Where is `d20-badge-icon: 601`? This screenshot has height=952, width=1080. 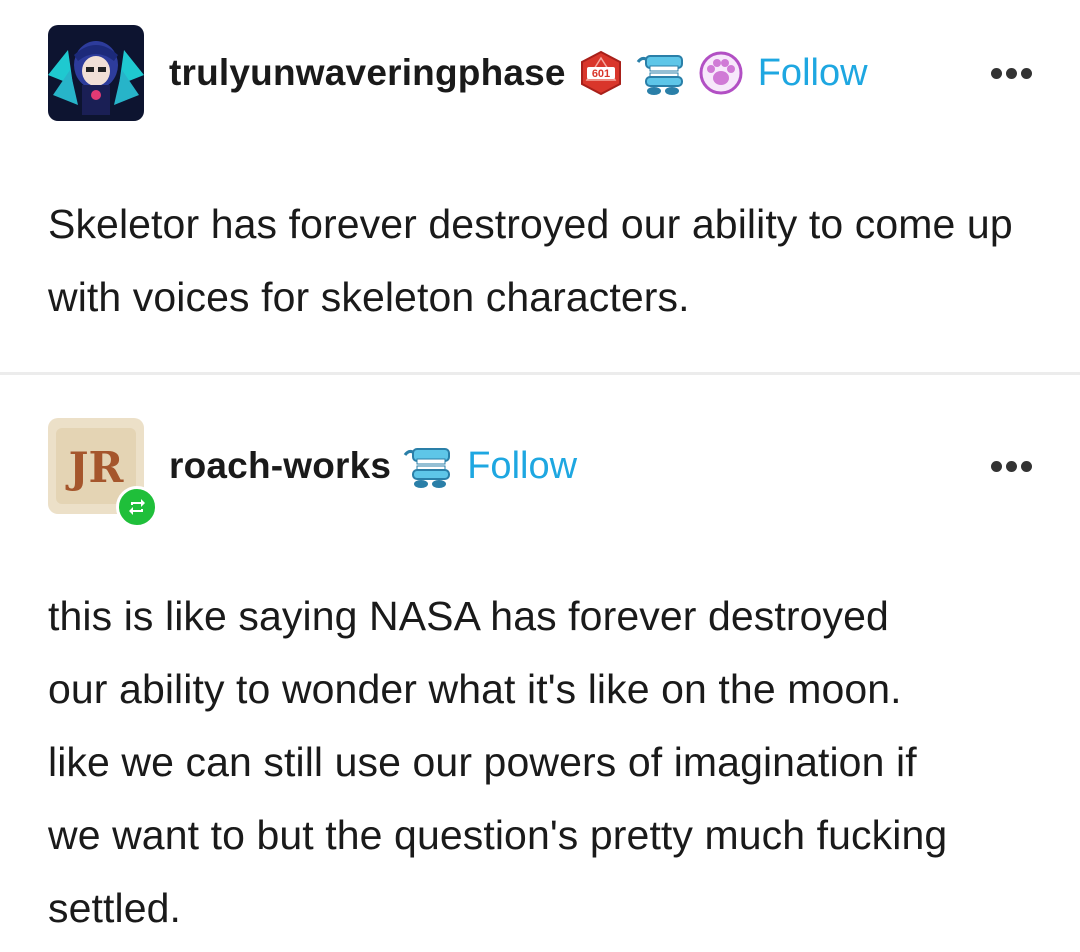 d20-badge-icon: 601 is located at coordinates (601, 73).